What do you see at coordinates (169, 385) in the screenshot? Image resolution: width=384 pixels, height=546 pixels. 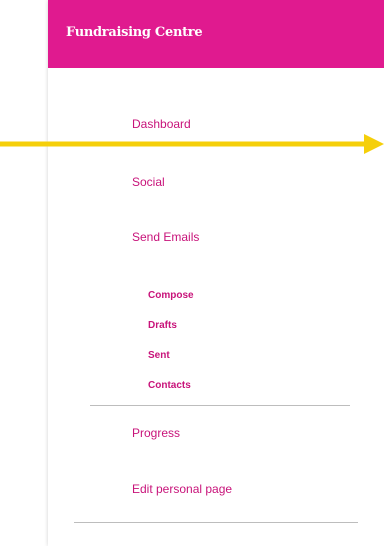 I see `nav-contacts: Contacts` at bounding box center [169, 385].